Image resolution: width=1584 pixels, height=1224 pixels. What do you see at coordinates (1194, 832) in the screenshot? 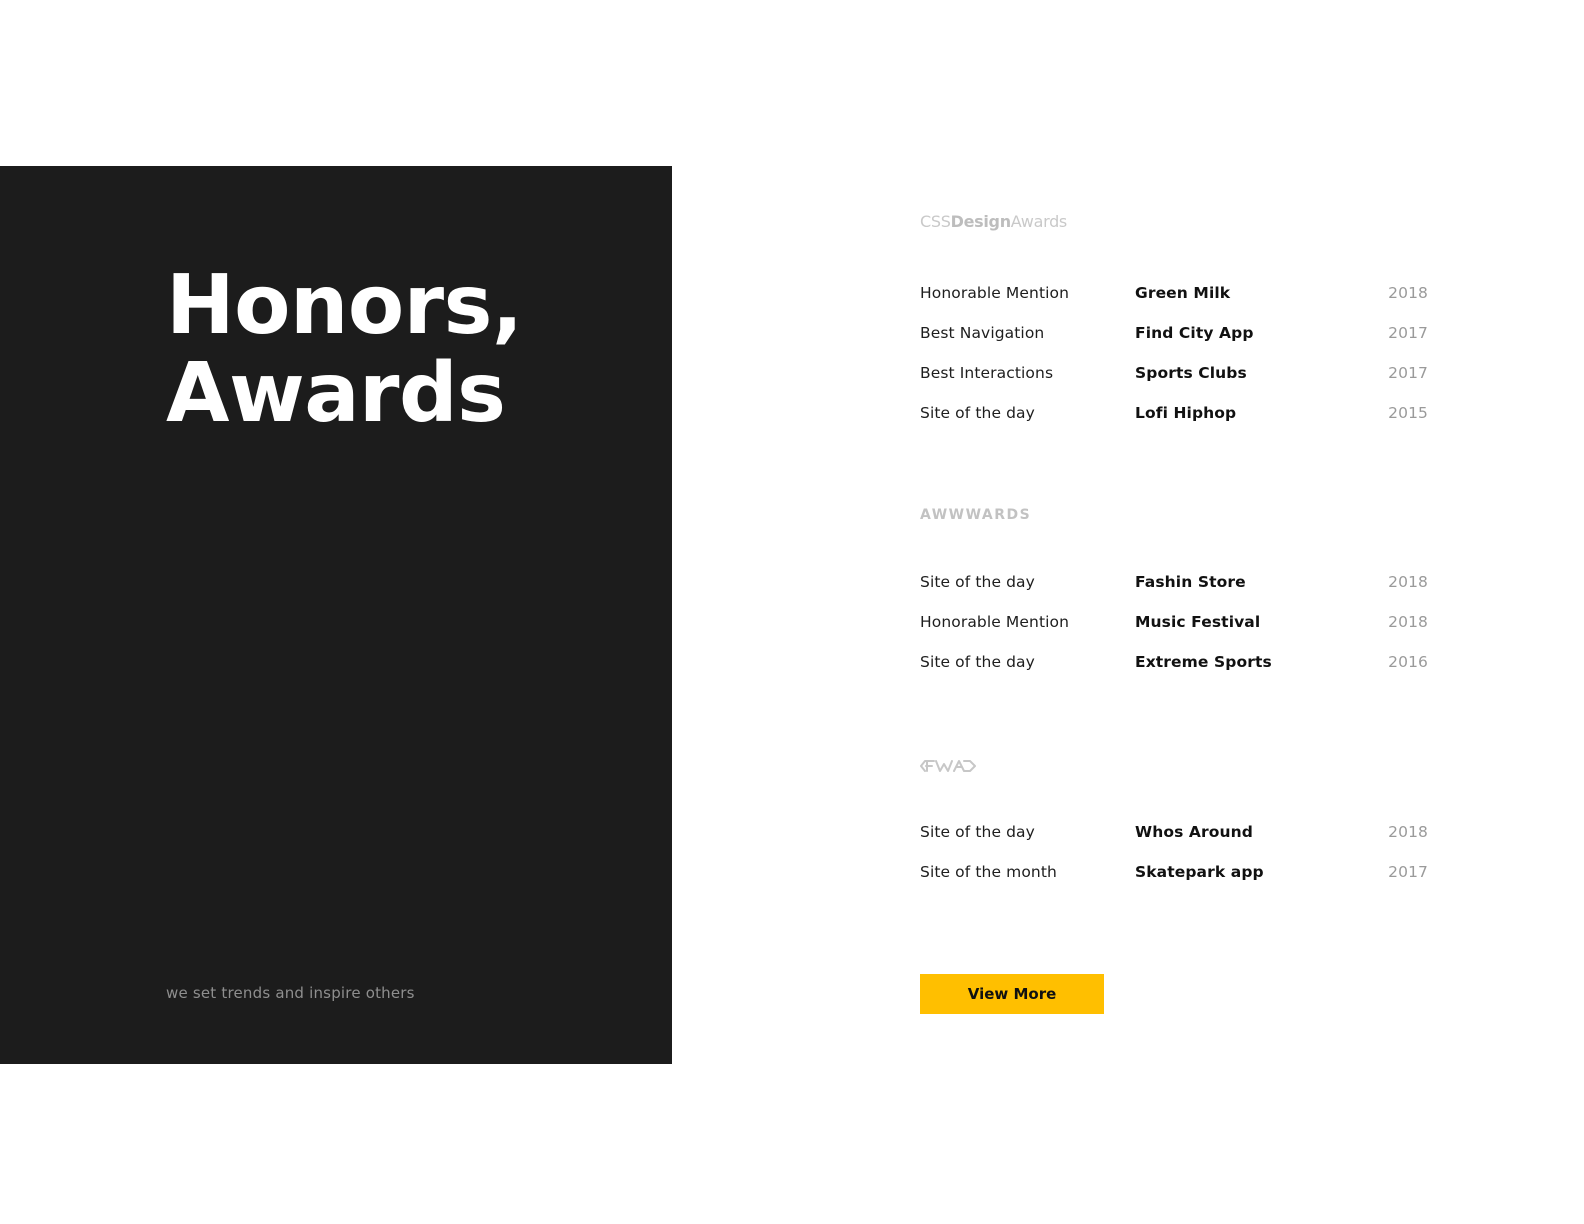
I see `award-project: Whos Around` at bounding box center [1194, 832].